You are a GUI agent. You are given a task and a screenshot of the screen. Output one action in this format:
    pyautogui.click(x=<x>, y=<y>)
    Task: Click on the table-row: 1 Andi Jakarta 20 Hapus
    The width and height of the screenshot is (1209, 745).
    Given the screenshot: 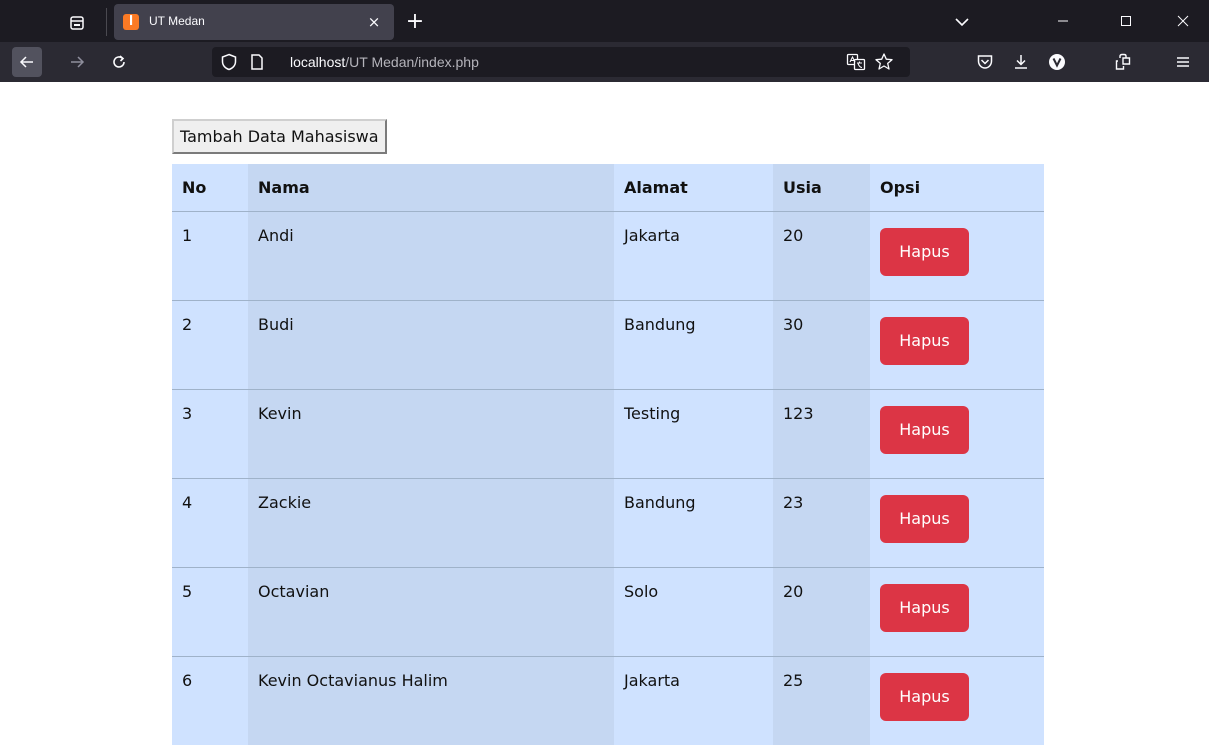 What is the action you would take?
    pyautogui.click(x=608, y=256)
    